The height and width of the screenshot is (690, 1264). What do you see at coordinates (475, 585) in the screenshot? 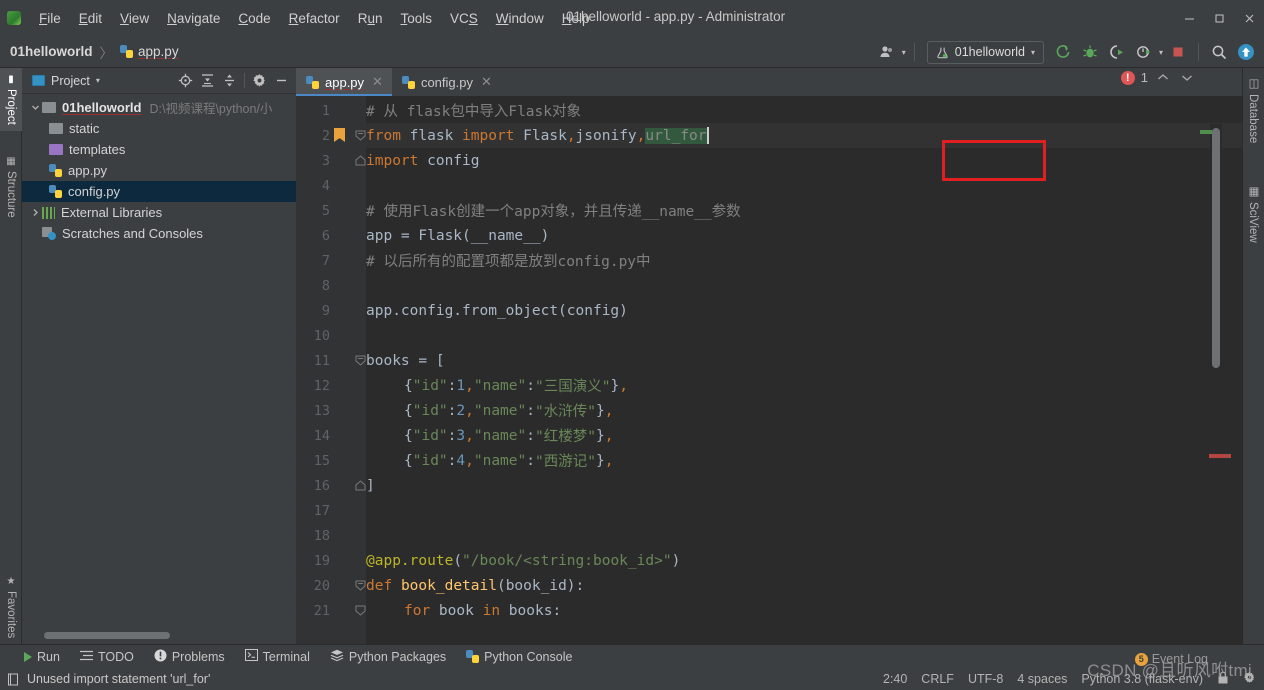
I see `code-line: def book_detail (book_id):` at bounding box center [475, 585].